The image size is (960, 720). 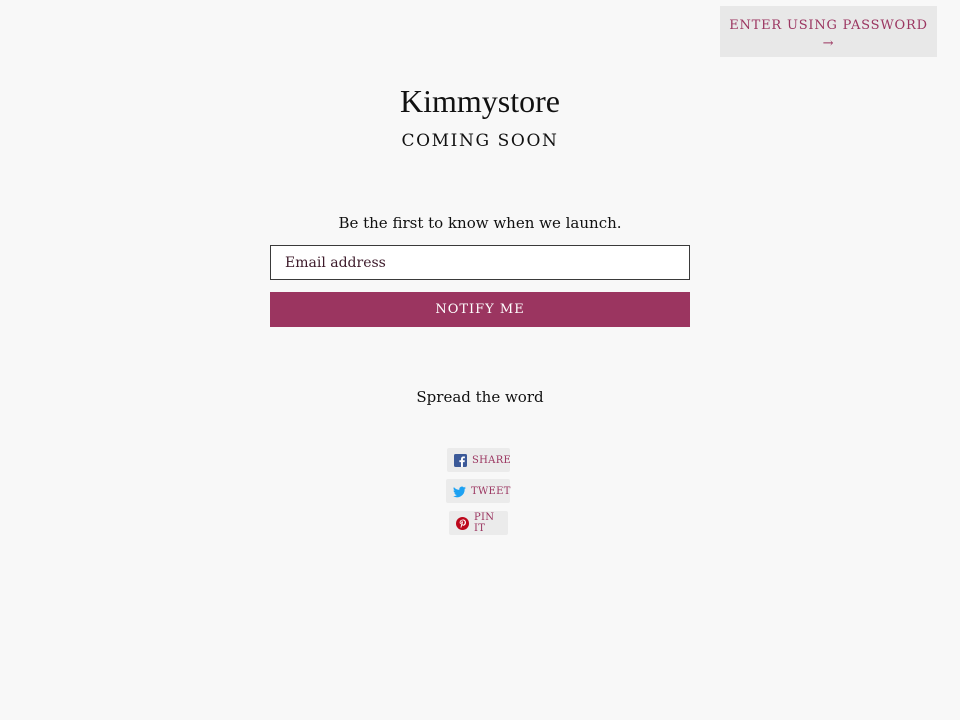 I want to click on enter-password-label: ENTER USING PASSWORD, so click(x=828, y=25).